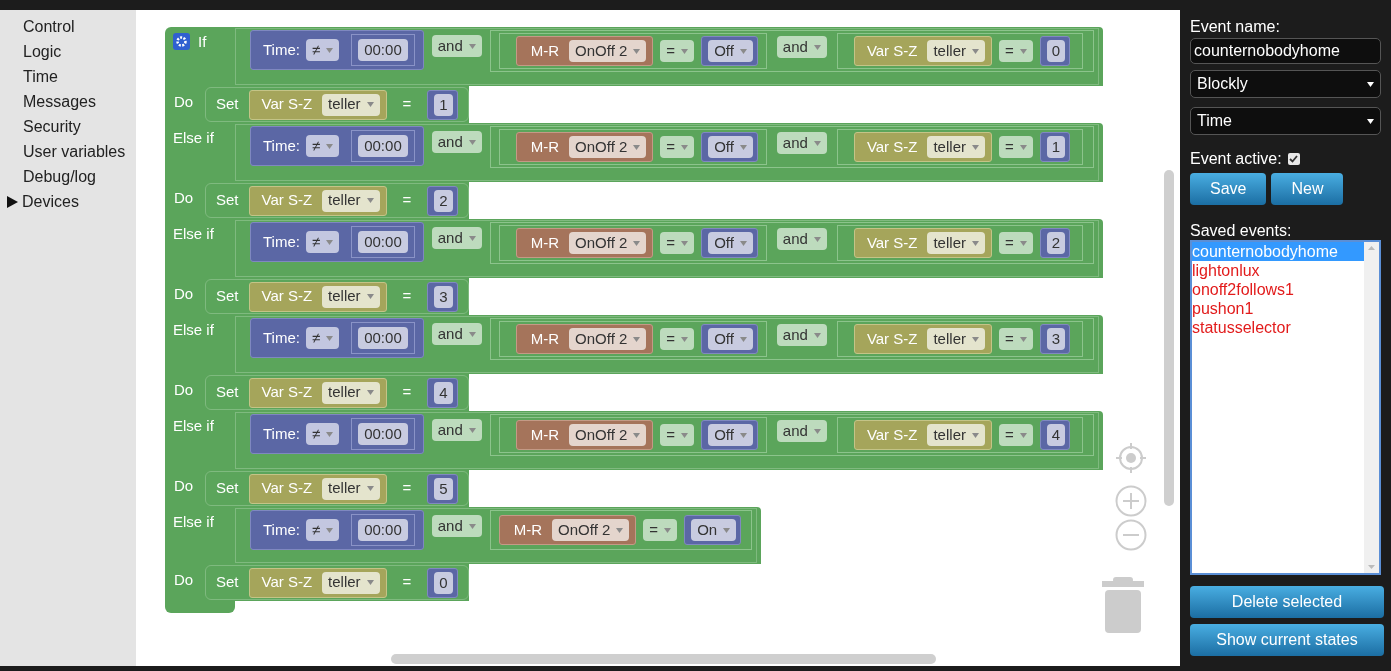 This screenshot has height=671, width=1391. I want to click on action-button: Delete selected, so click(1287, 602).